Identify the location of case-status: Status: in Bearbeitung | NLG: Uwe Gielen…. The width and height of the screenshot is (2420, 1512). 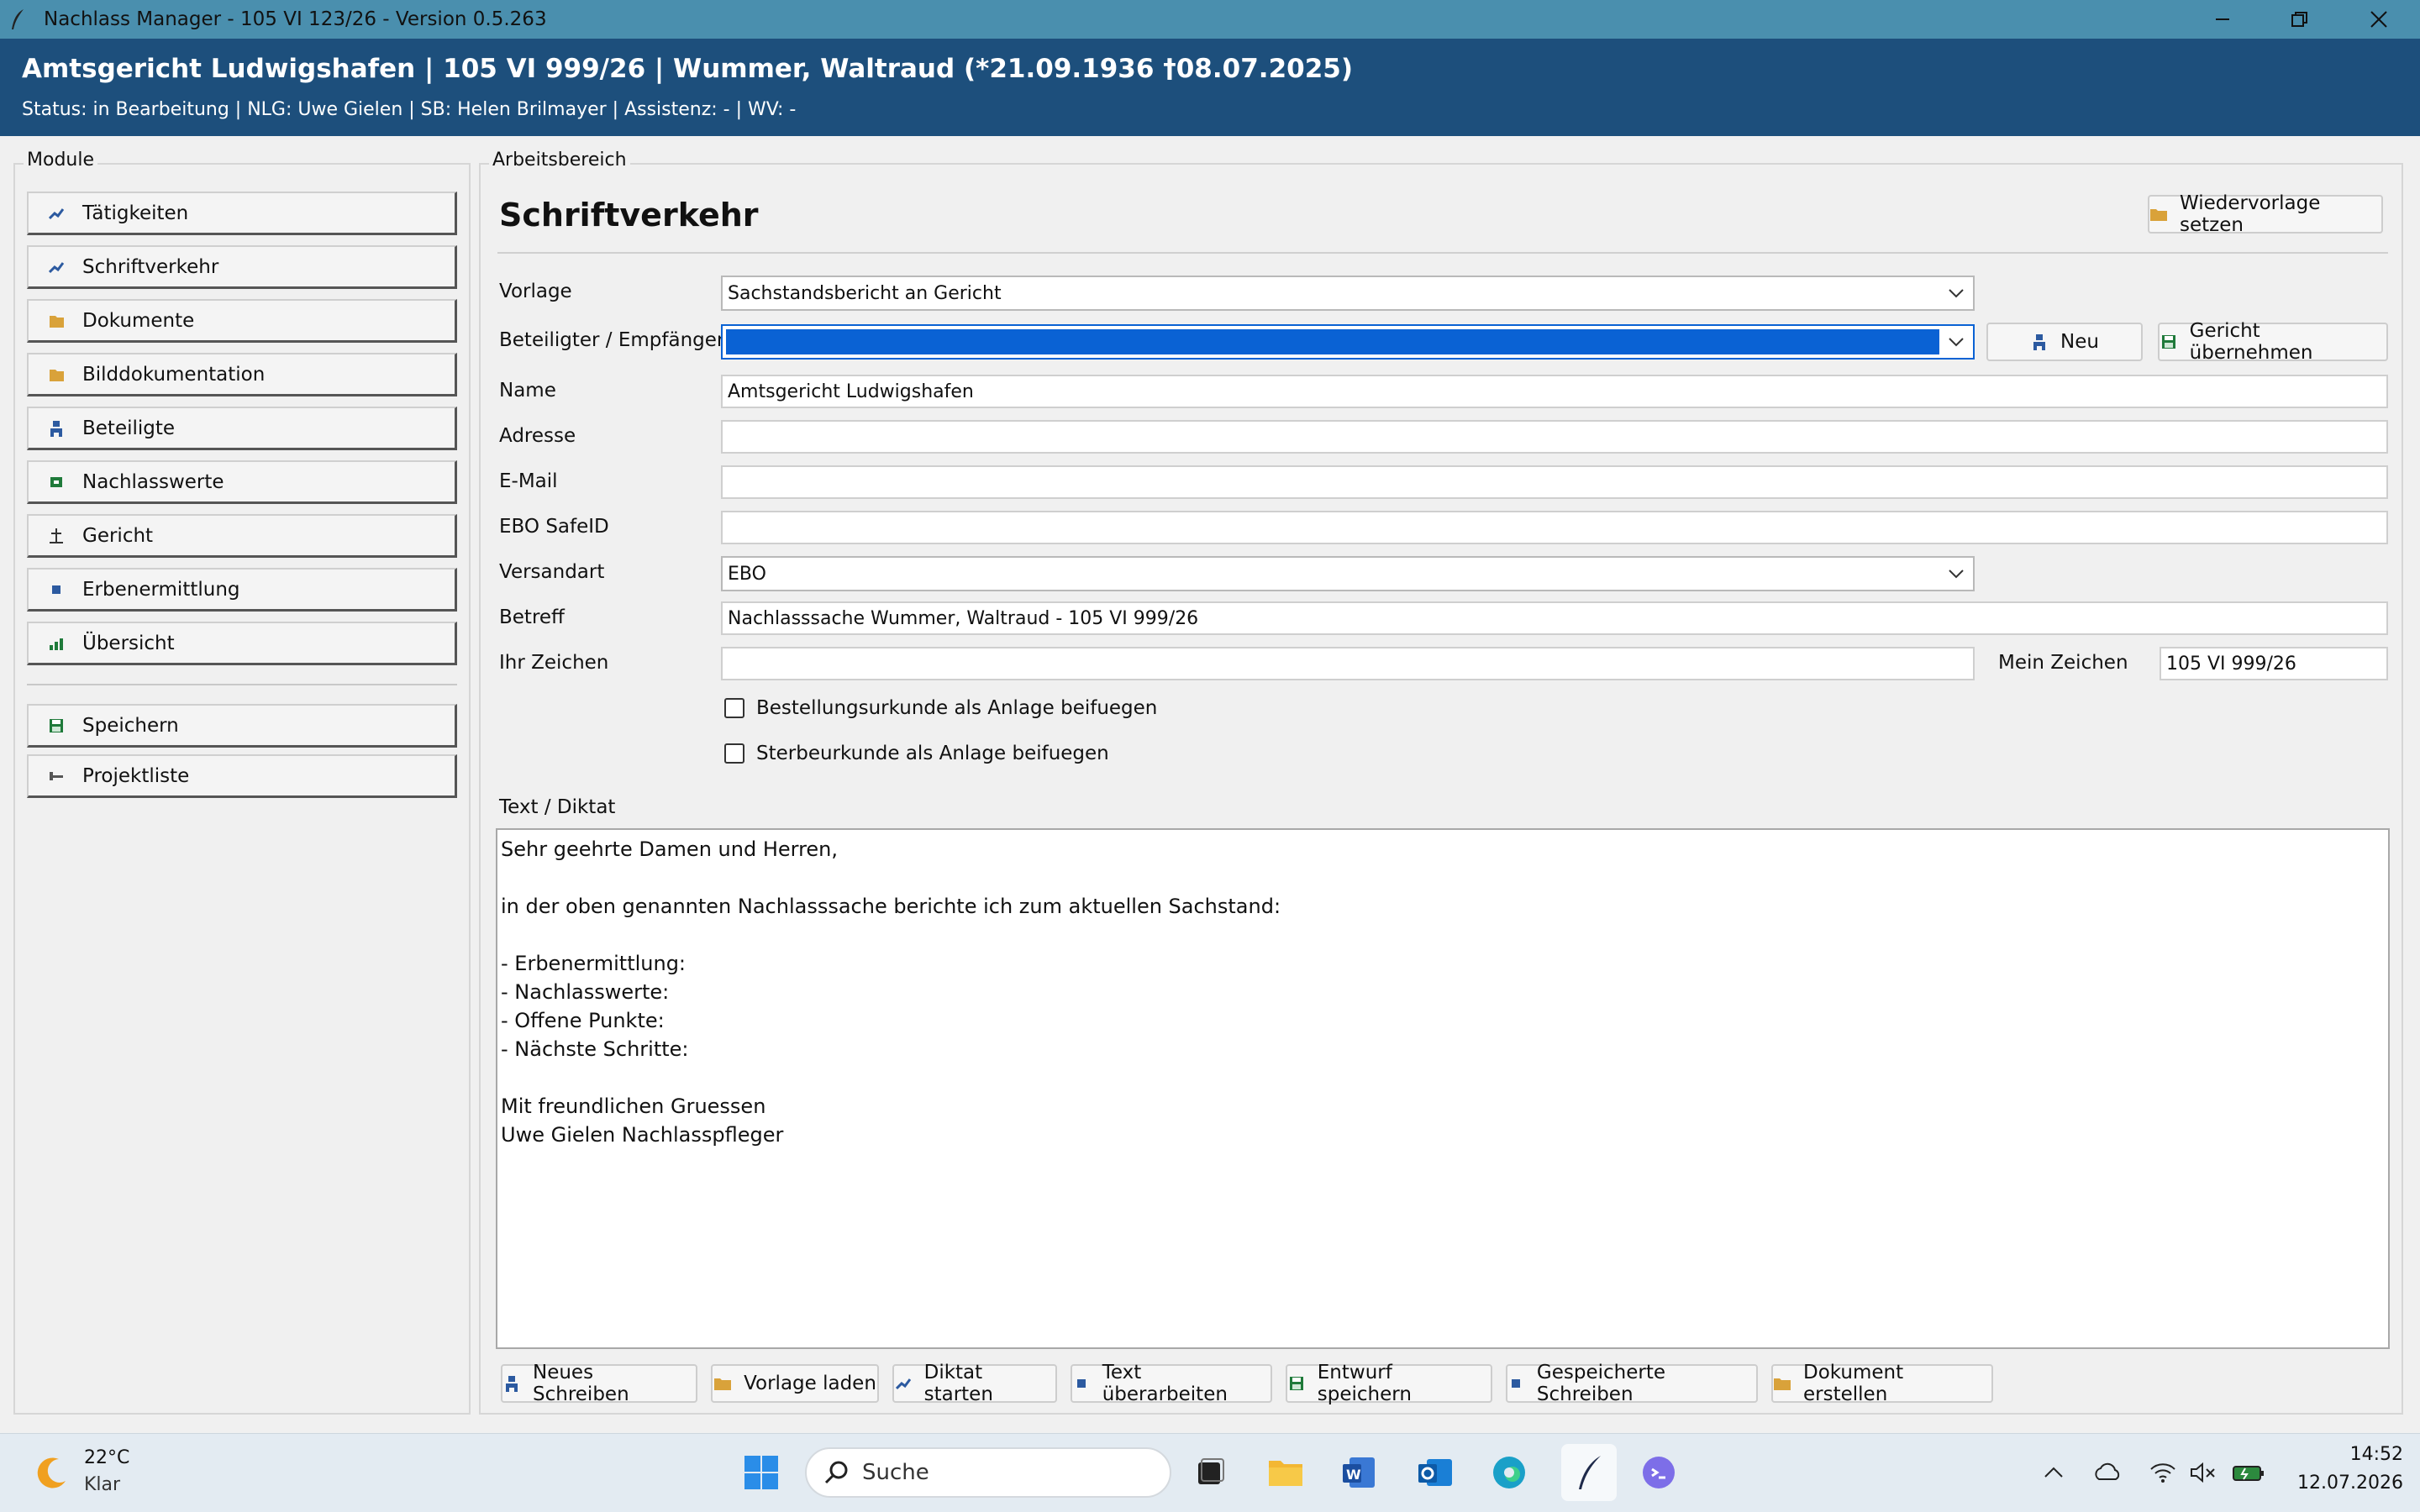
(409, 109).